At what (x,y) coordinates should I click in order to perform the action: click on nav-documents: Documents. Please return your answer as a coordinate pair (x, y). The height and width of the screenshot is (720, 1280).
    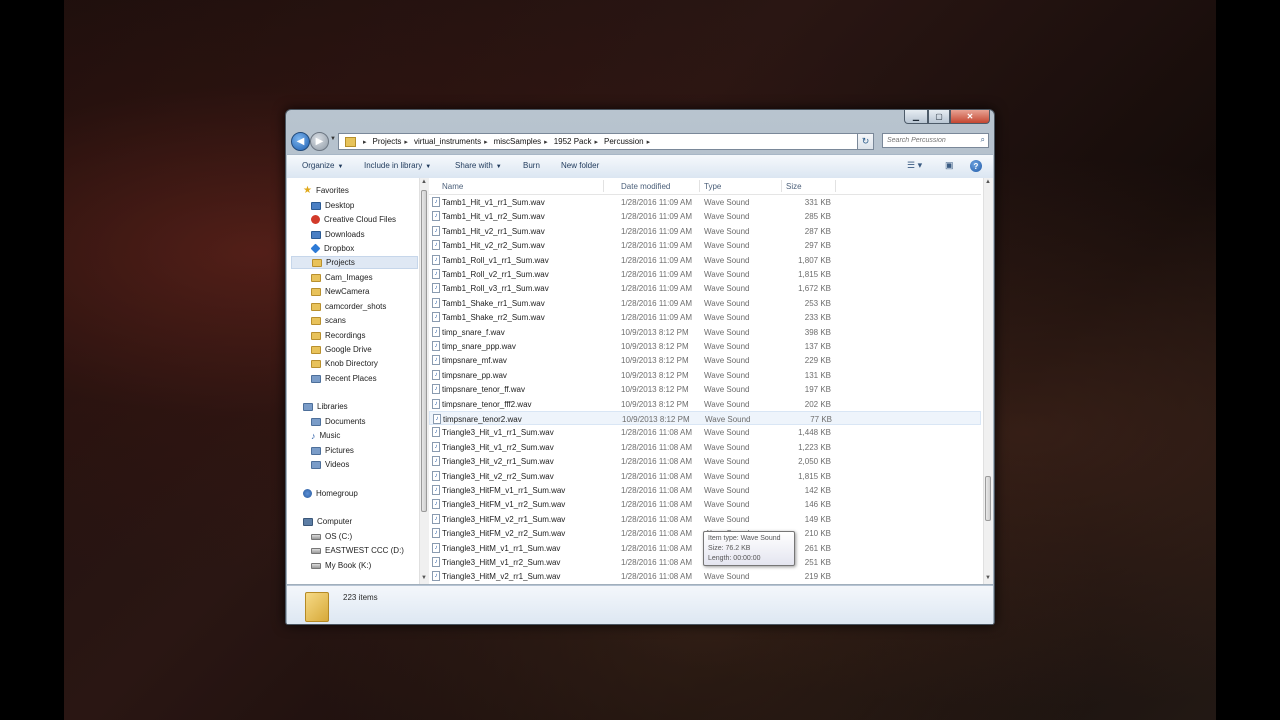
    Looking at the image, I should click on (338, 421).